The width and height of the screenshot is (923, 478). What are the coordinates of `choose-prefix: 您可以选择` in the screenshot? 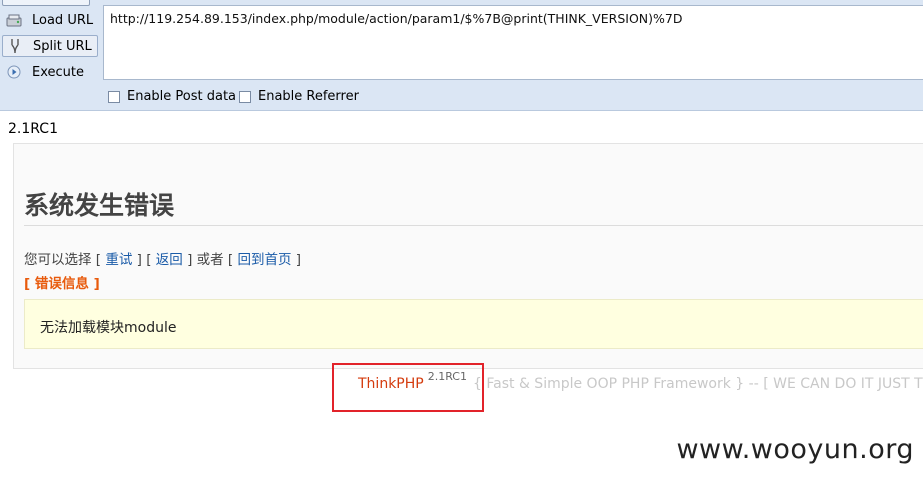 It's located at (58, 260).